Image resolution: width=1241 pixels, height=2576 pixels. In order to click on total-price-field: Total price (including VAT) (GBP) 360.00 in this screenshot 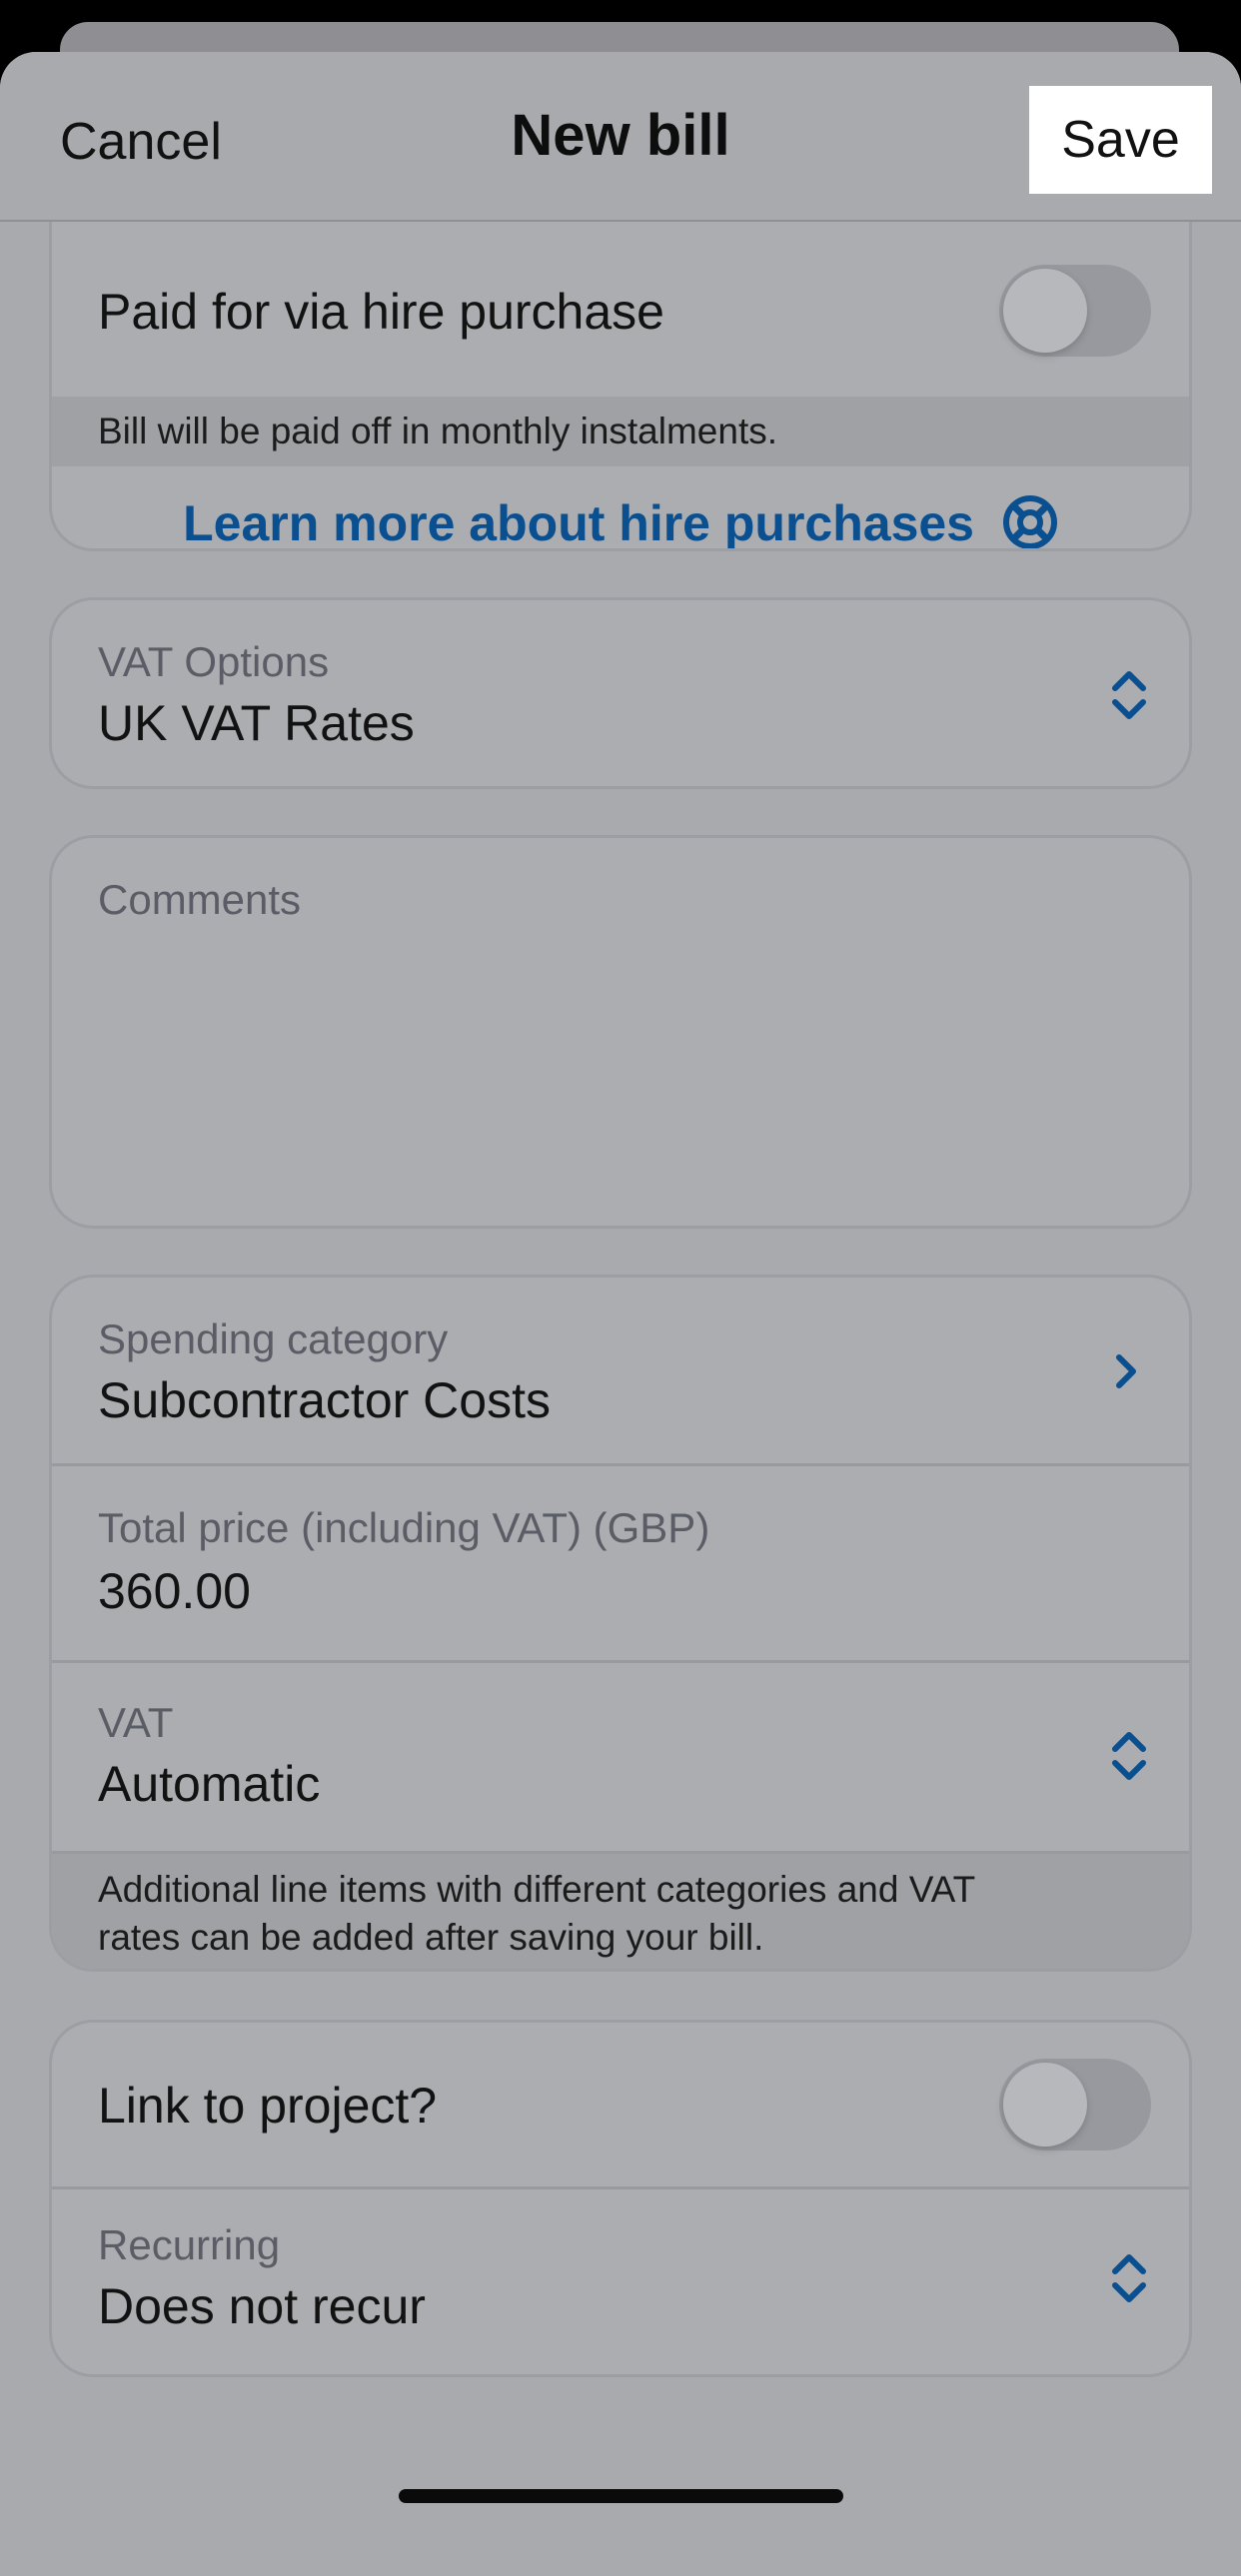, I will do `click(620, 1563)`.